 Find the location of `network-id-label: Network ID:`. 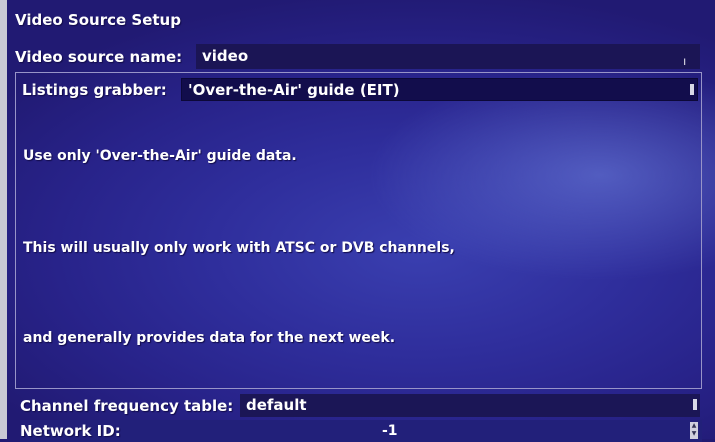

network-id-label: Network ID: is located at coordinates (70, 431).